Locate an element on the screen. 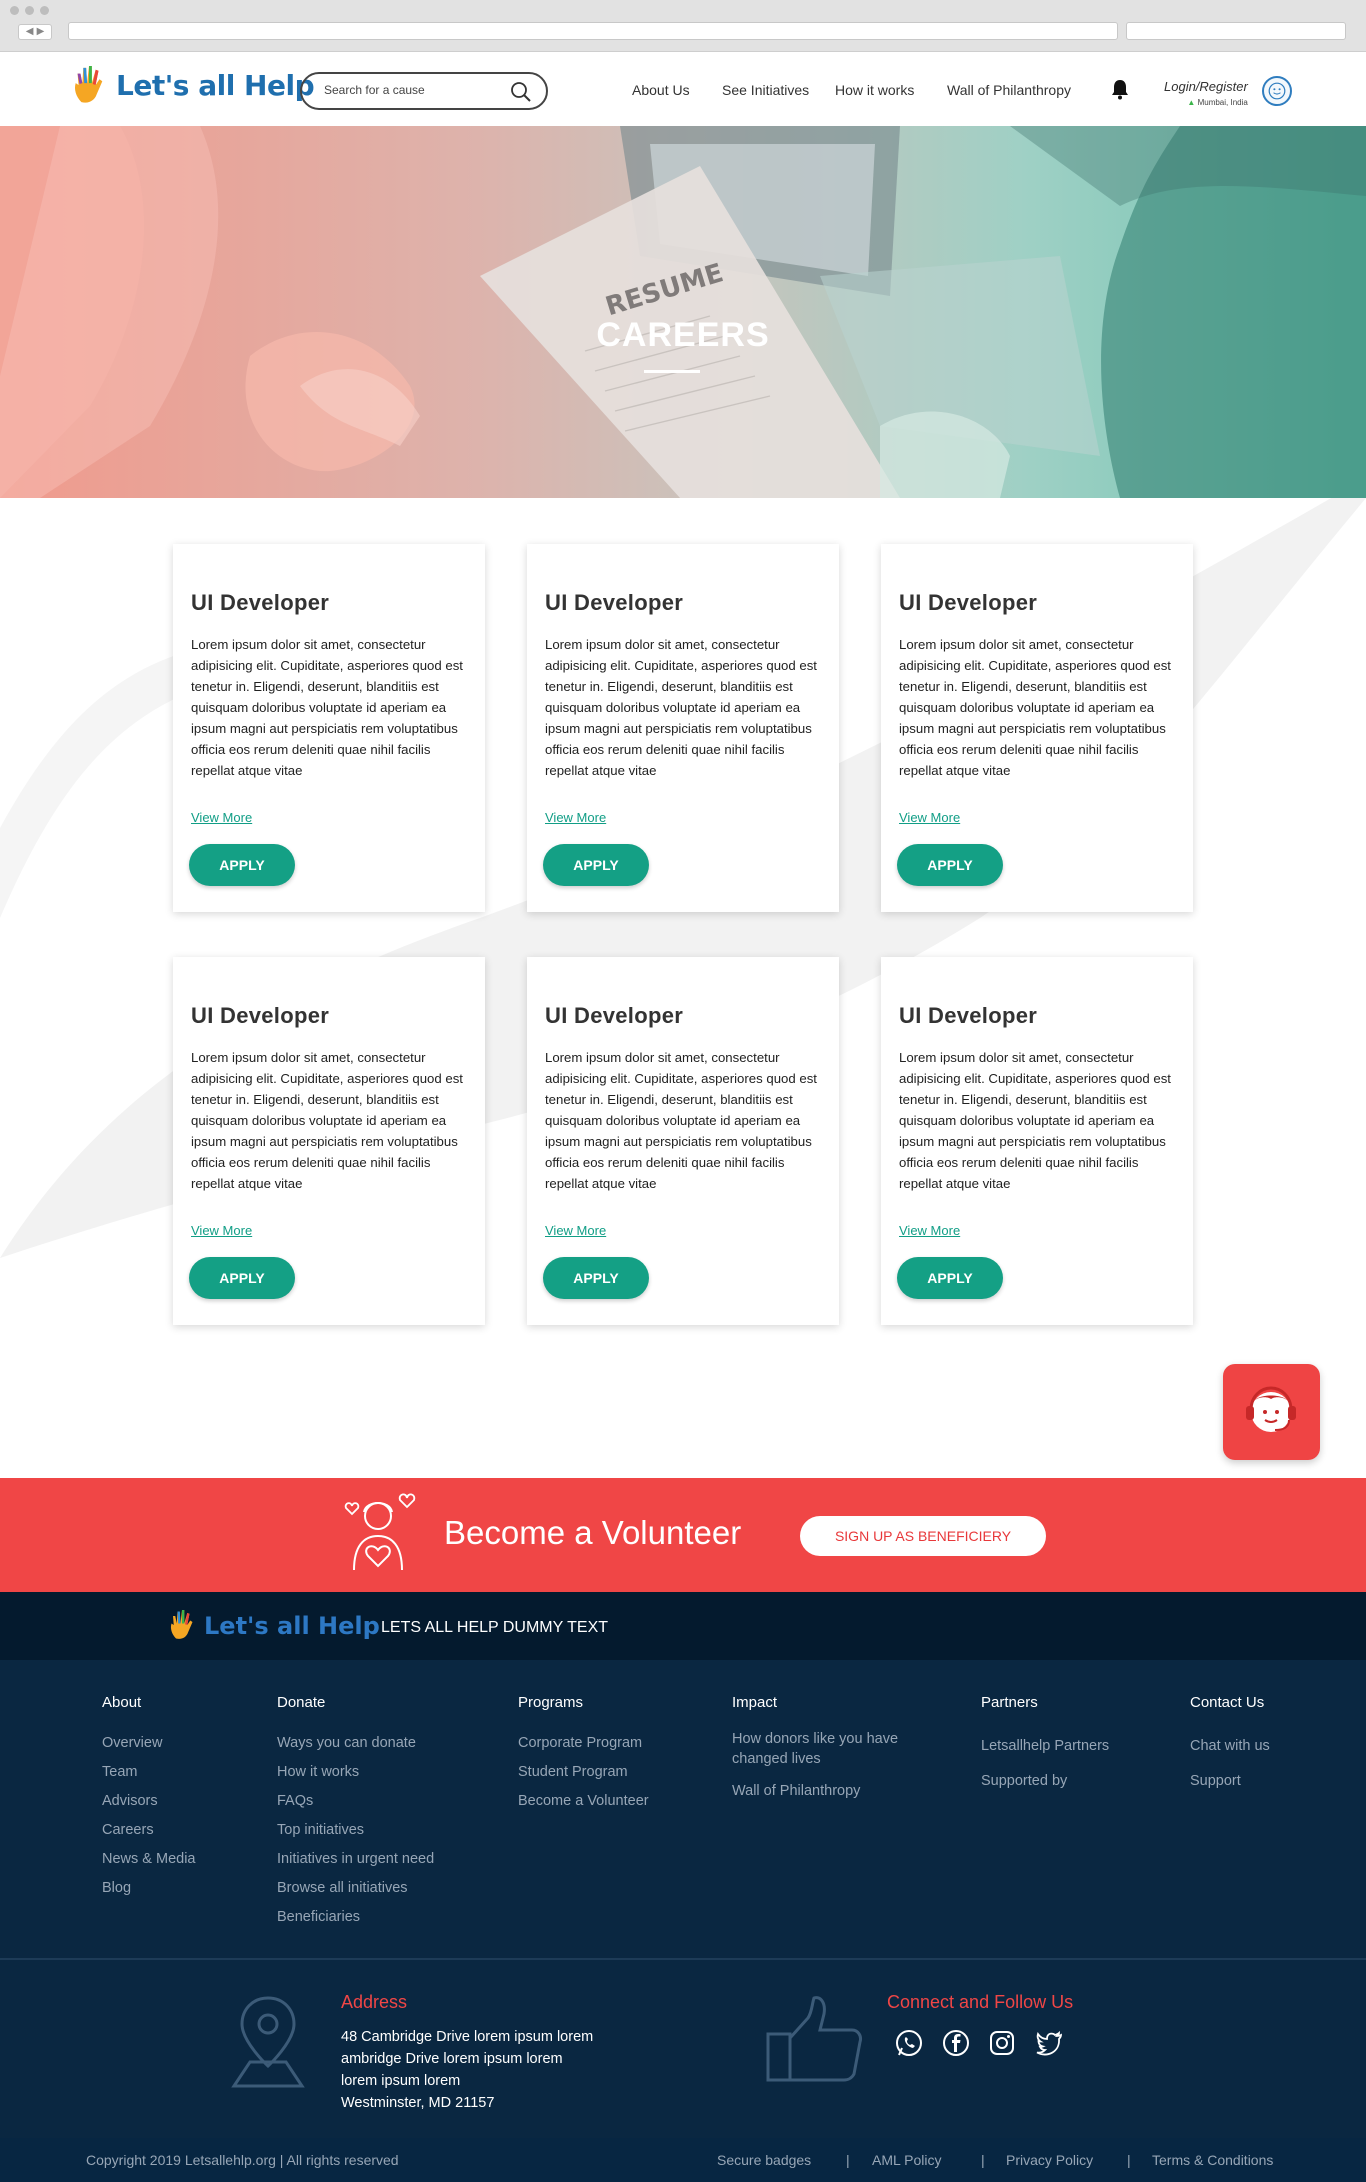  footer-link-careers: Careers is located at coordinates (148, 1830).